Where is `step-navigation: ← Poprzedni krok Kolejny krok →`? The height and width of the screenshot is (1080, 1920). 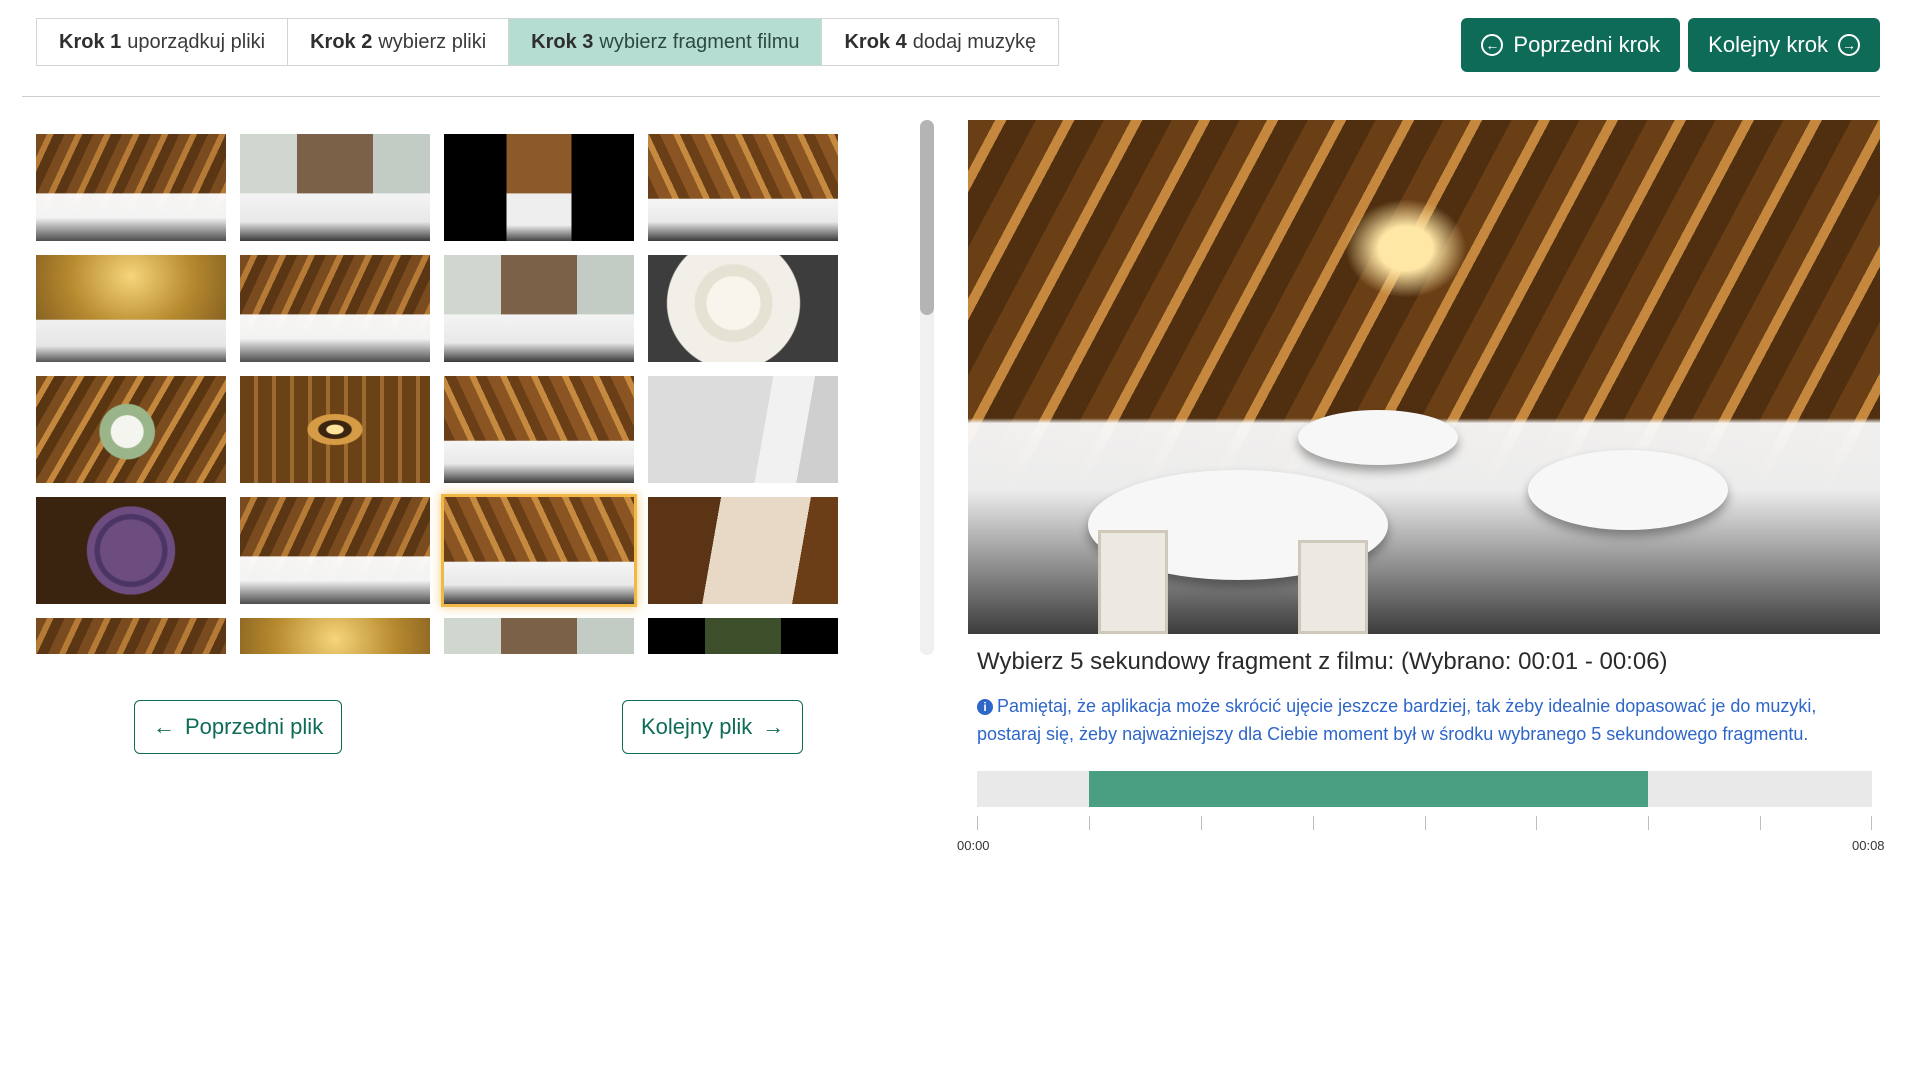
step-navigation: ← Poprzedni krok Kolejny krok → is located at coordinates (1670, 45).